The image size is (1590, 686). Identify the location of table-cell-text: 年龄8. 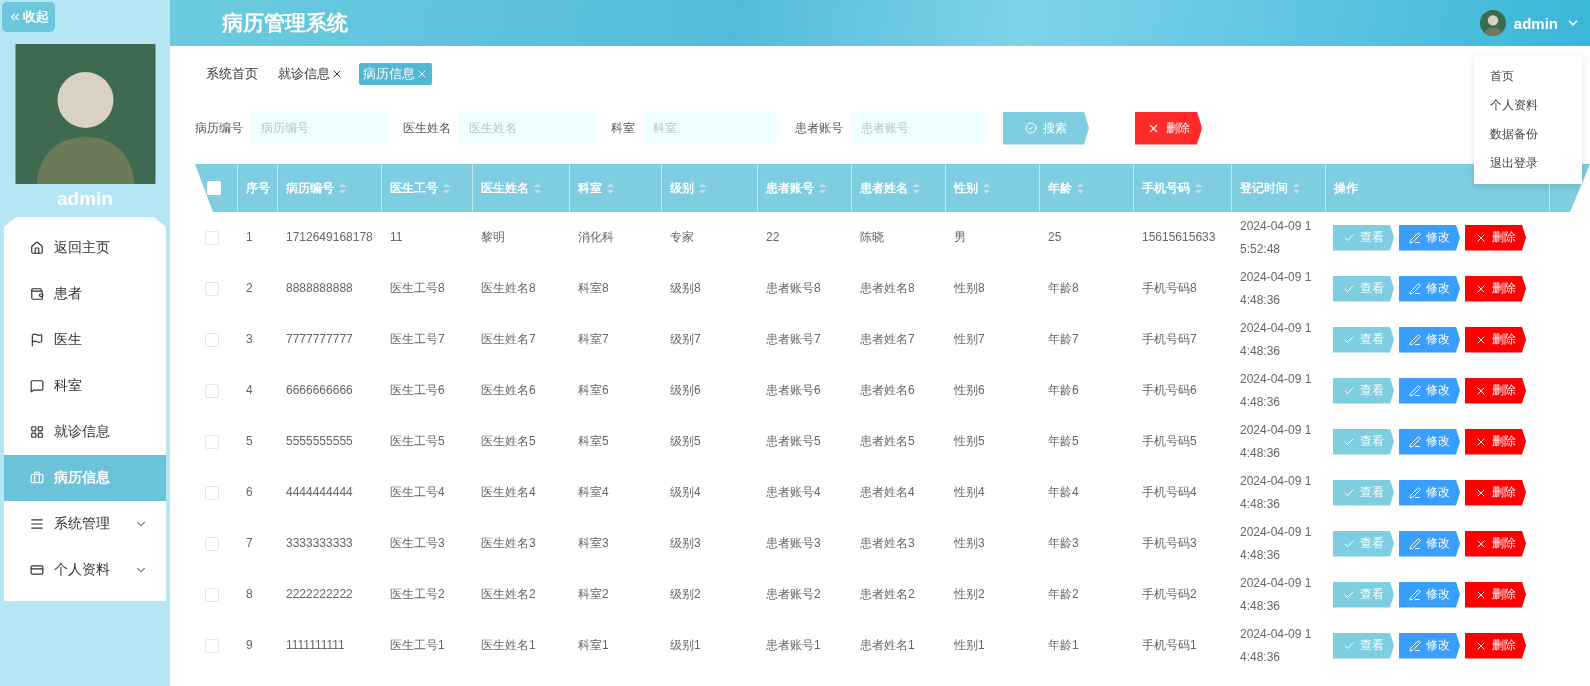
(1063, 289).